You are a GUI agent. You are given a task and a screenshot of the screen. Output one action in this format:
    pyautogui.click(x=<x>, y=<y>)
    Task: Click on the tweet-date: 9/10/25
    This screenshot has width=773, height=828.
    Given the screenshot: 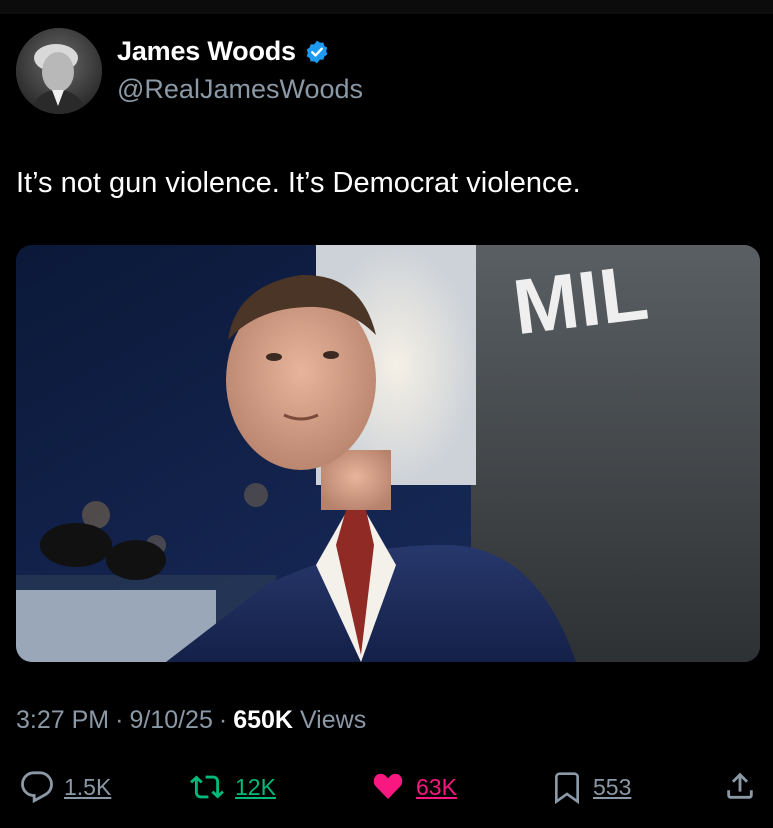 What is the action you would take?
    pyautogui.click(x=170, y=720)
    